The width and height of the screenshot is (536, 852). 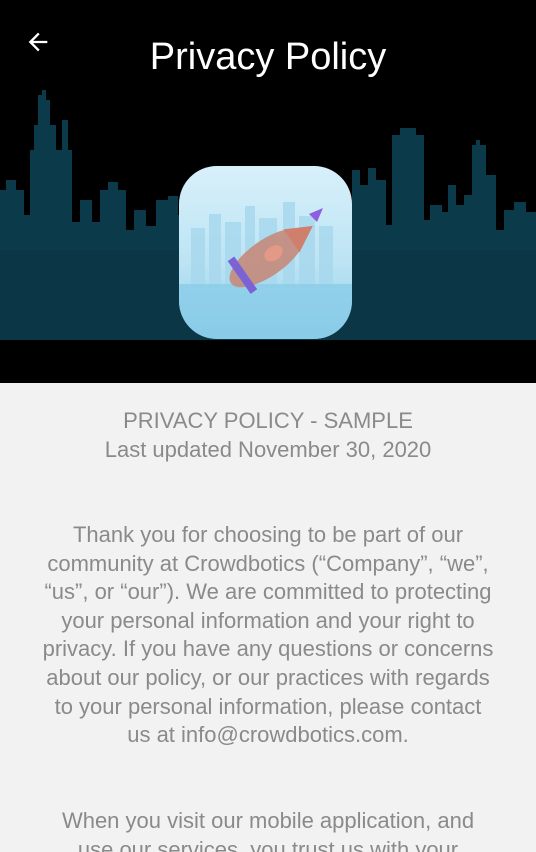 I want to click on app-header: Privacy Policy, so click(x=268, y=55).